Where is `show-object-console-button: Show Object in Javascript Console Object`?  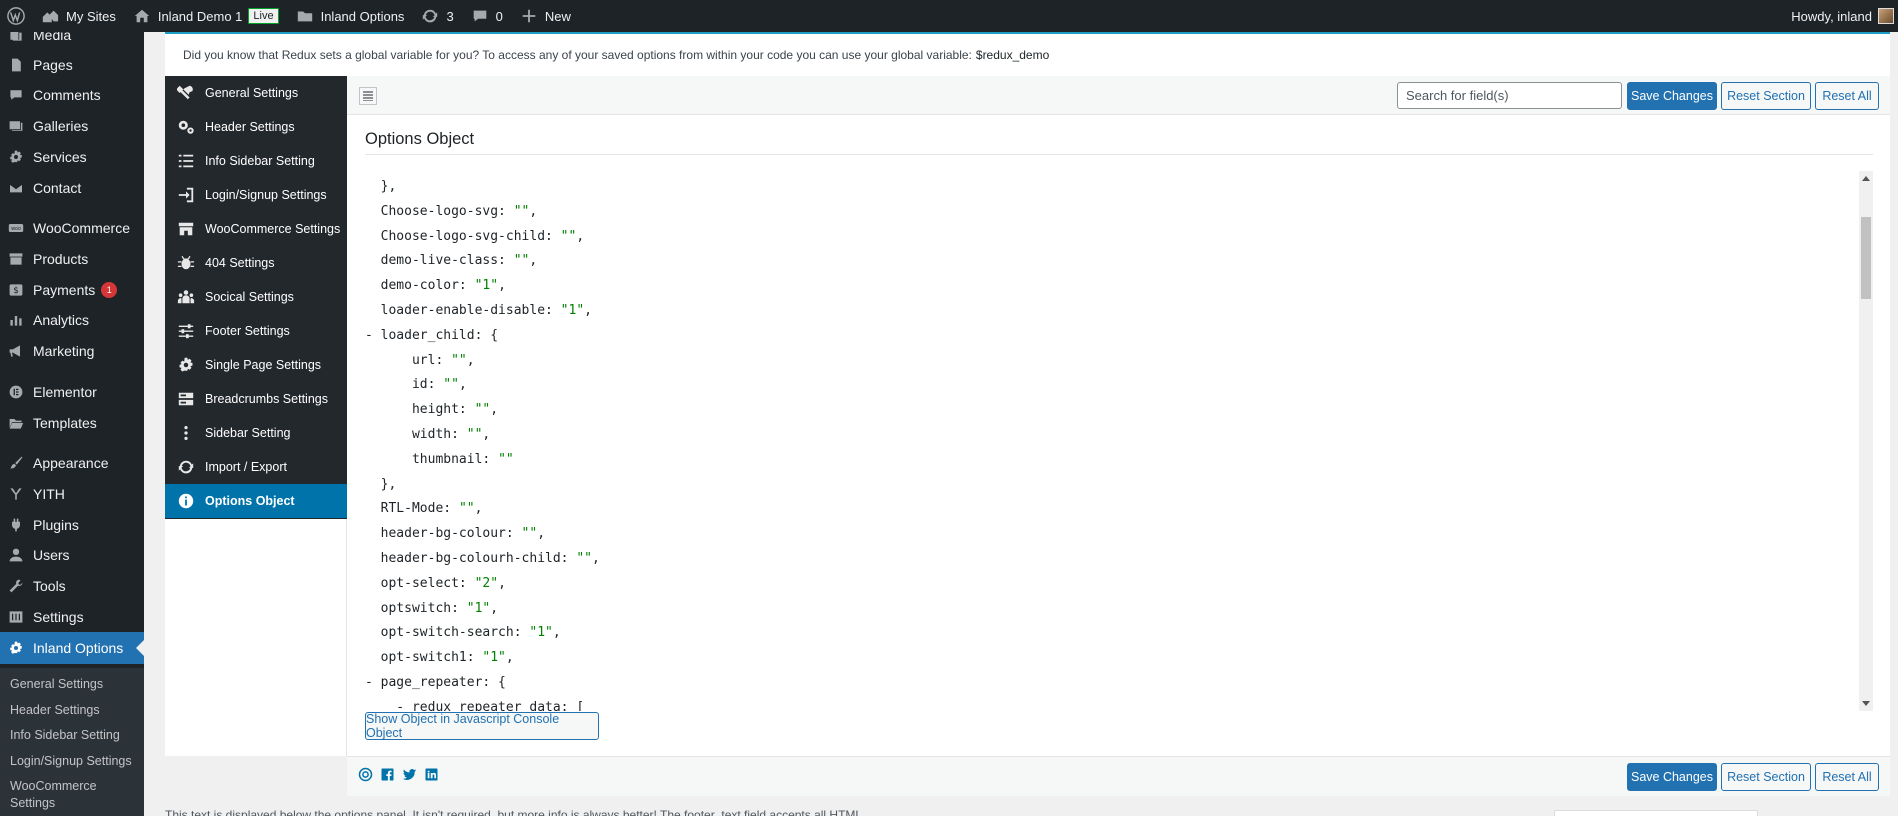
show-object-console-button: Show Object in Javascript Console Object is located at coordinates (482, 726).